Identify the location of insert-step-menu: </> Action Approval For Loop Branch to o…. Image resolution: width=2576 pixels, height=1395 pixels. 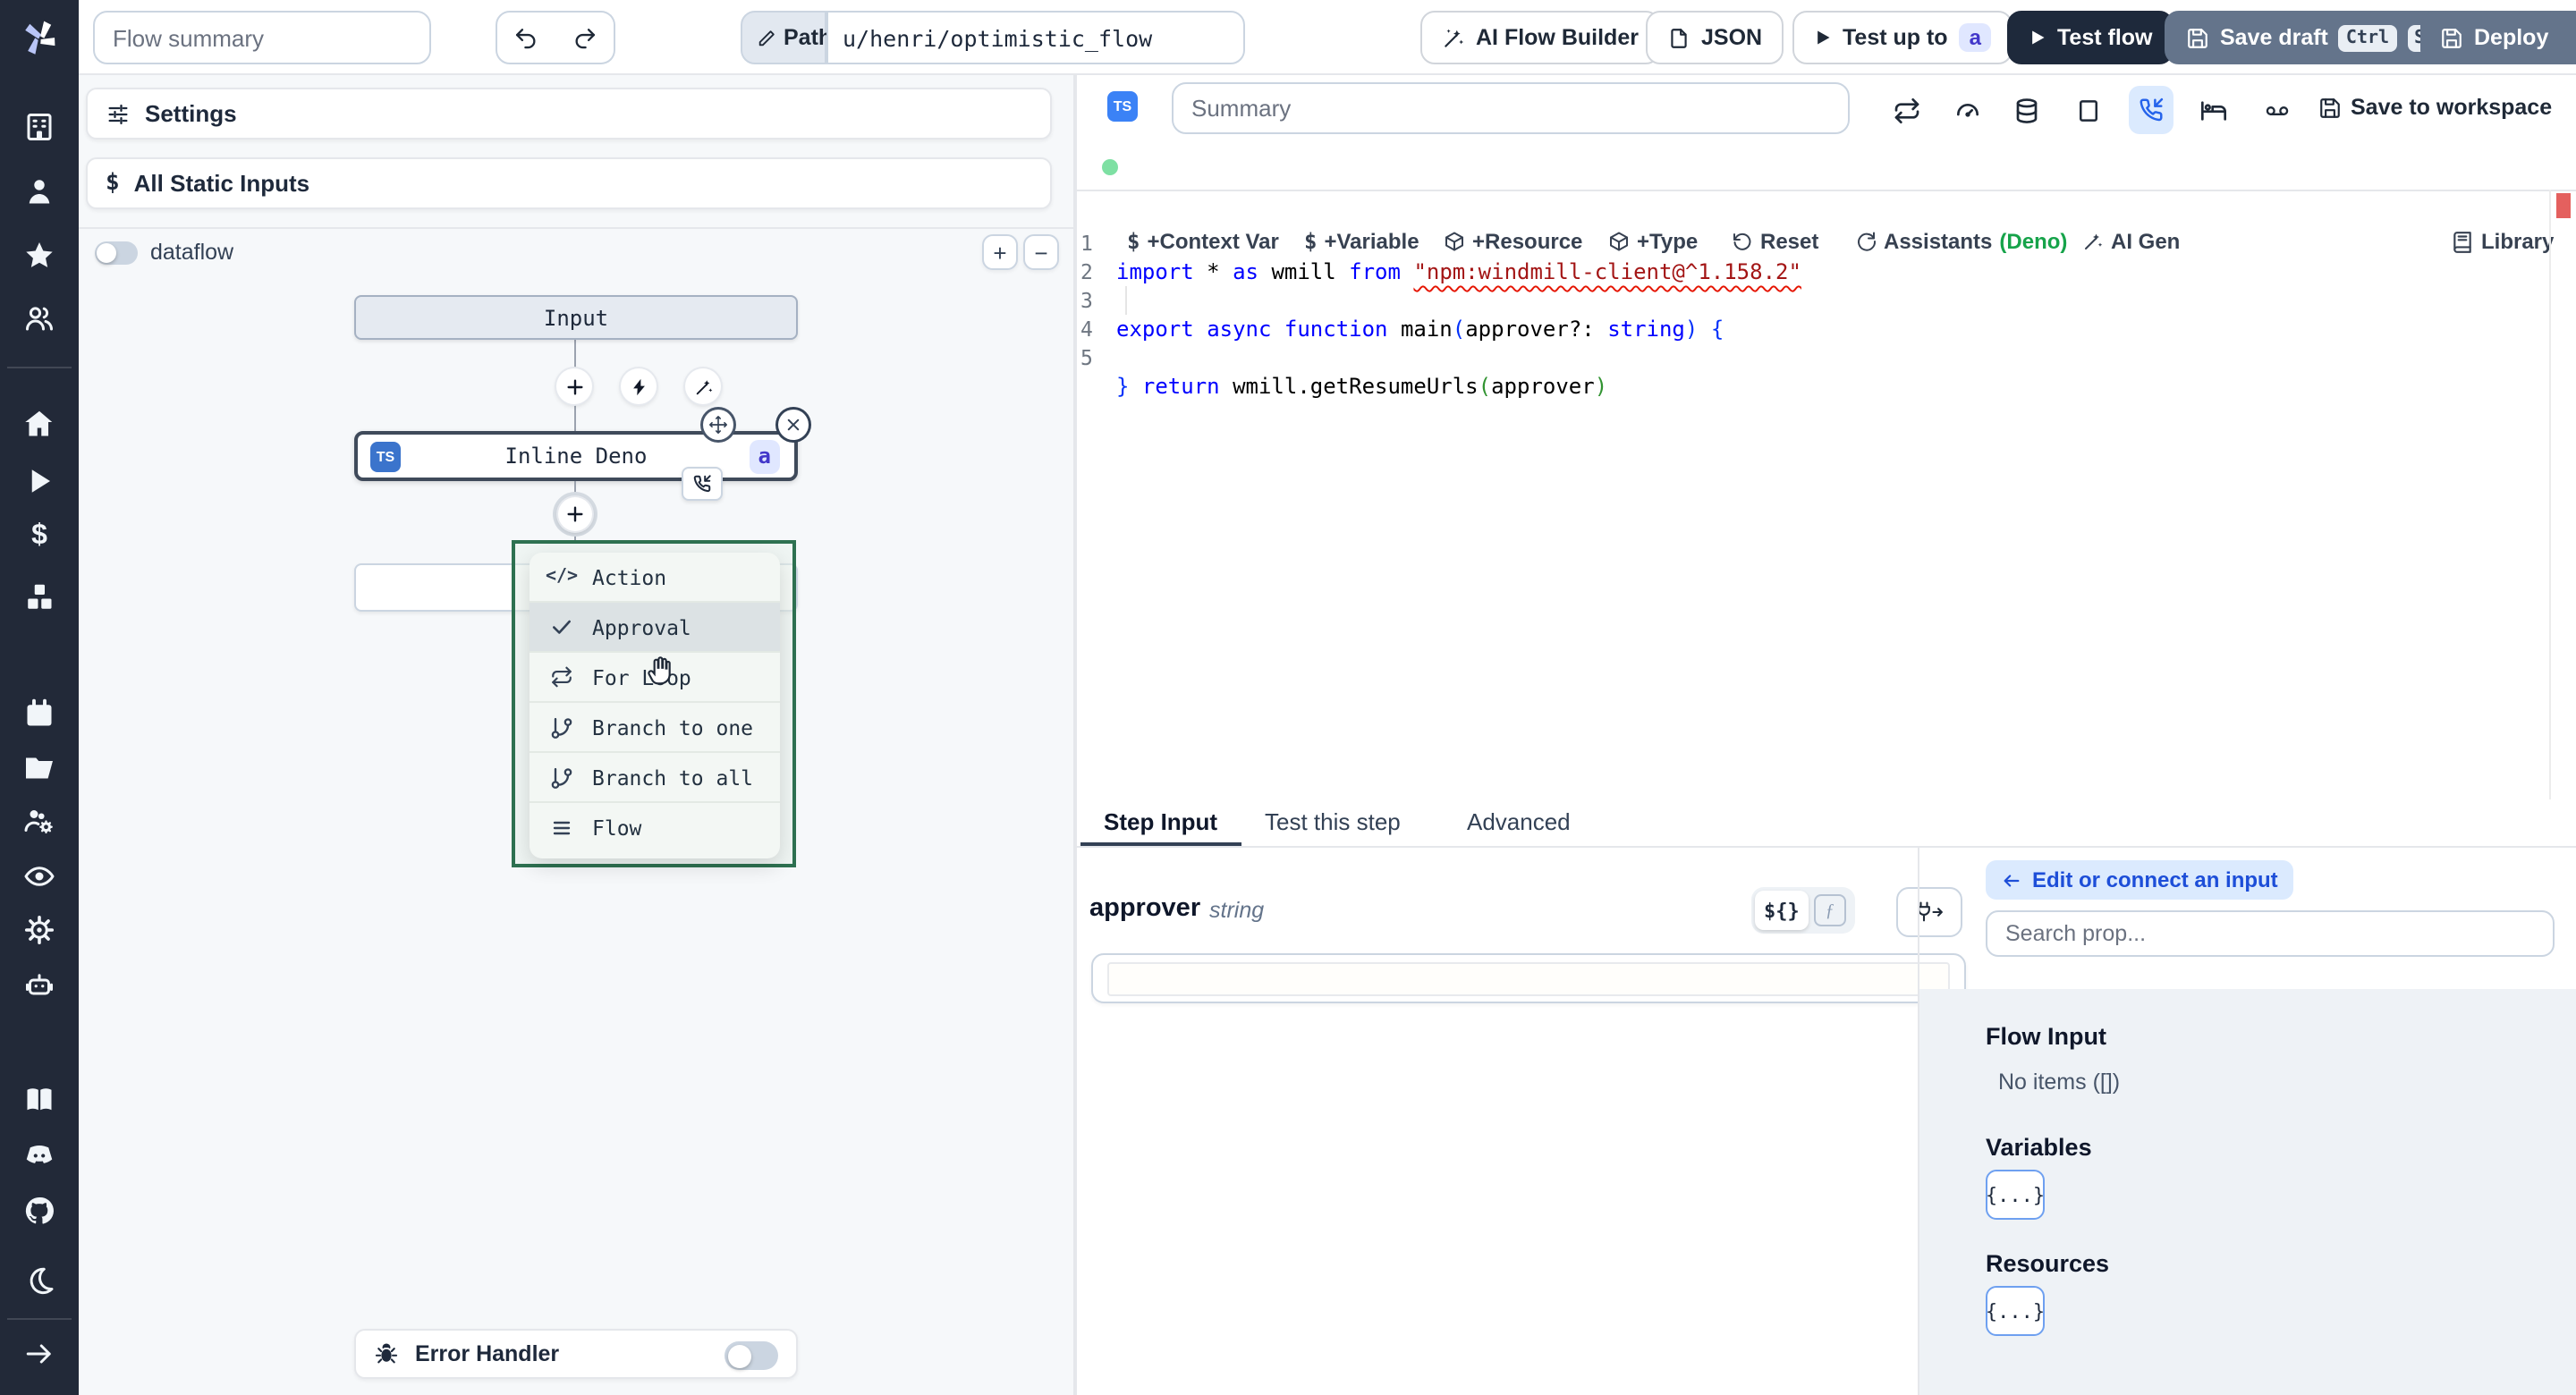
(655, 705).